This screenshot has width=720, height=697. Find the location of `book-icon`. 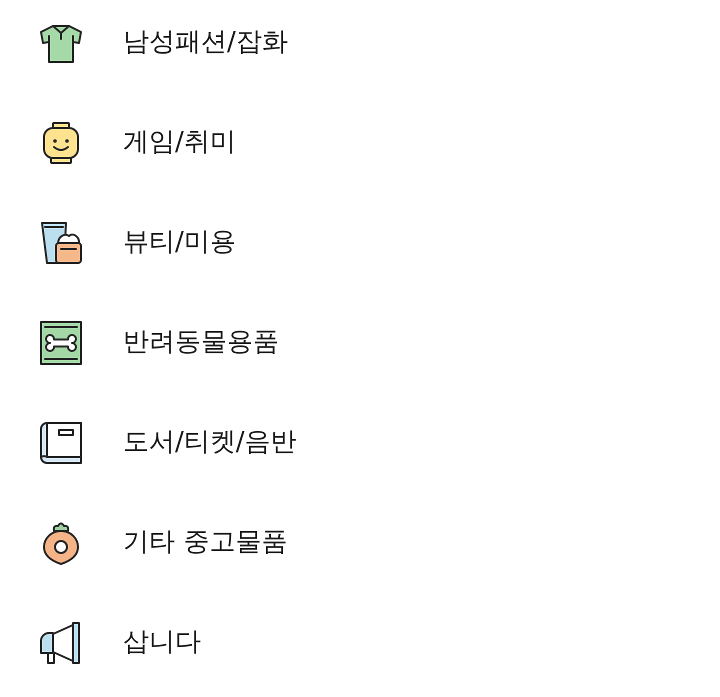

book-icon is located at coordinates (61, 443).